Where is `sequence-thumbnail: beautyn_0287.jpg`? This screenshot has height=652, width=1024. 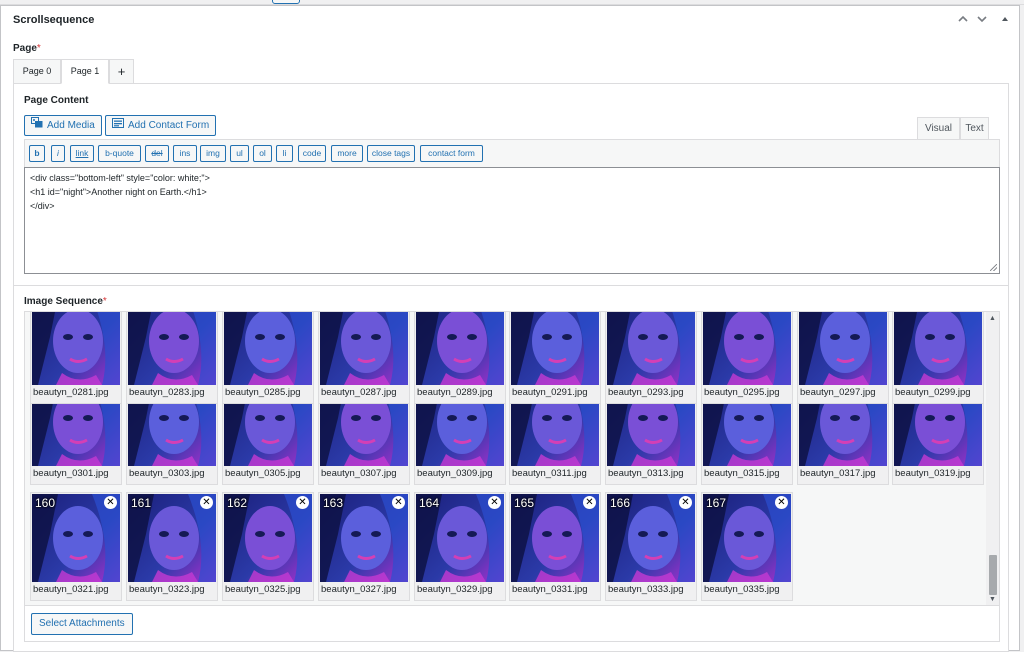
sequence-thumbnail: beautyn_0287.jpg is located at coordinates (364, 358).